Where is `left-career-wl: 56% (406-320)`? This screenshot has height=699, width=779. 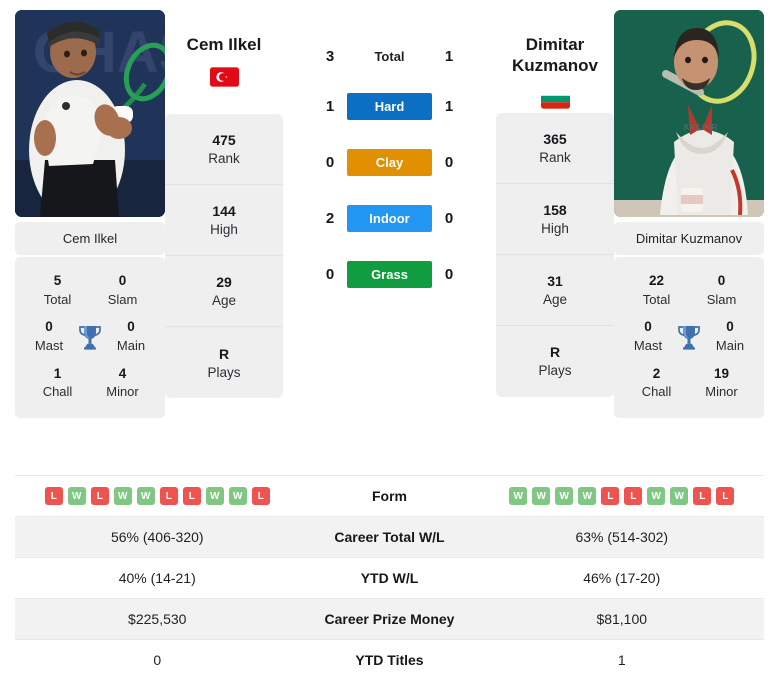
left-career-wl: 56% (406-320) is located at coordinates (157, 537).